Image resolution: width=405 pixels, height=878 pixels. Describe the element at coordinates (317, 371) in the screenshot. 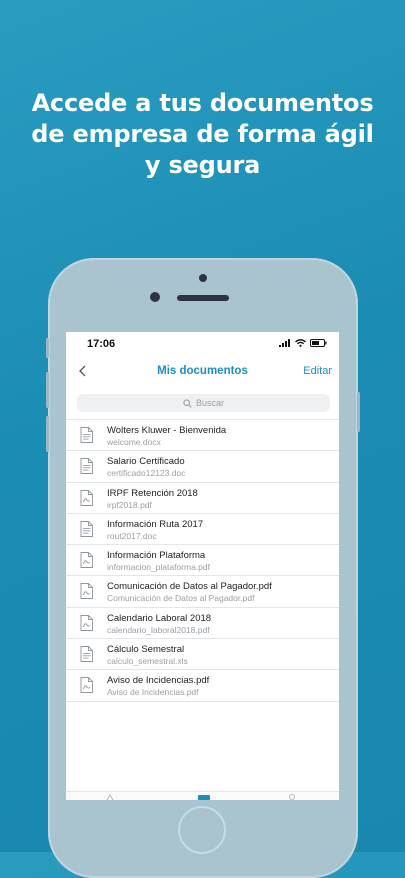

I see `edit-button: Editar` at that location.